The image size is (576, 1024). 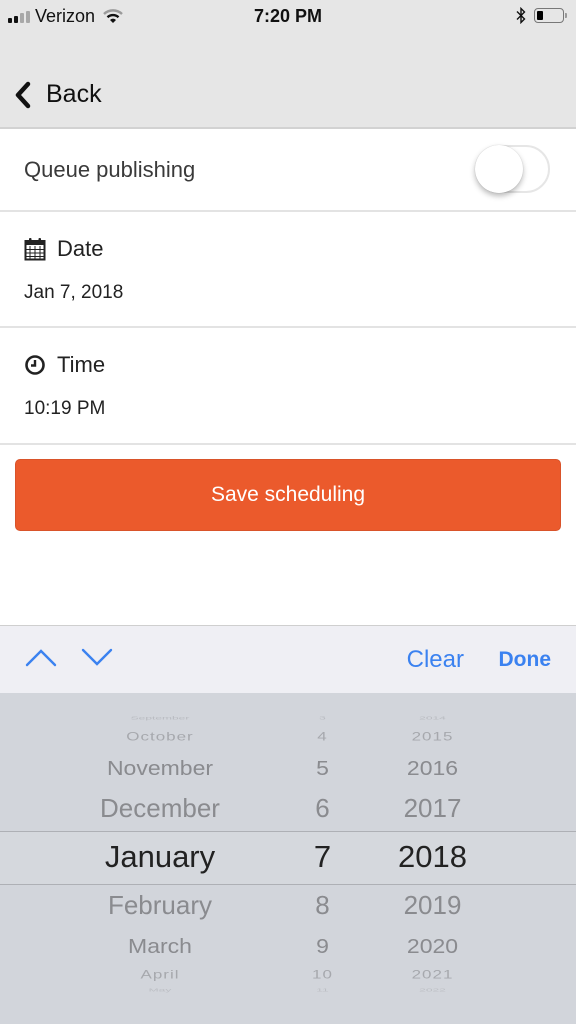 What do you see at coordinates (322, 718) in the screenshot?
I see `picker-option: 3` at bounding box center [322, 718].